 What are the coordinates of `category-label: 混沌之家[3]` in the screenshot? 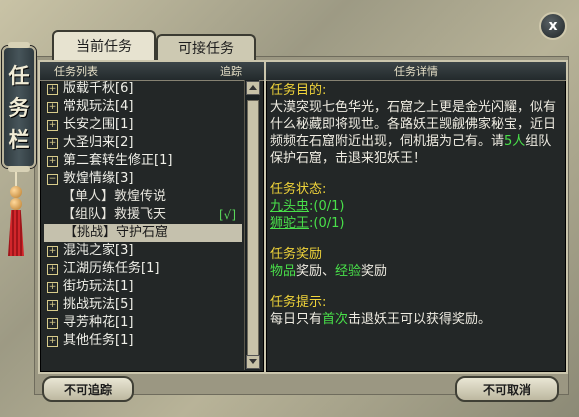 It's located at (98, 250).